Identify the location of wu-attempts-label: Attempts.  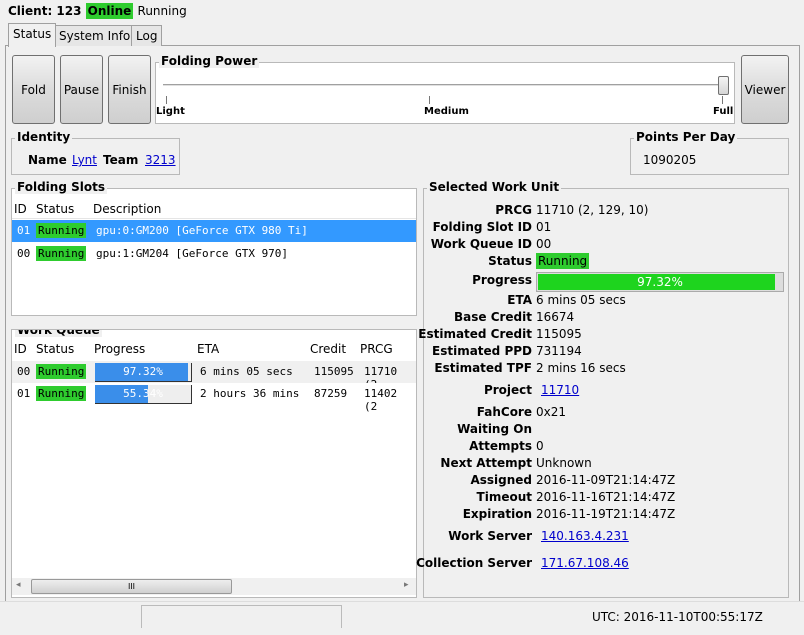
(500, 446).